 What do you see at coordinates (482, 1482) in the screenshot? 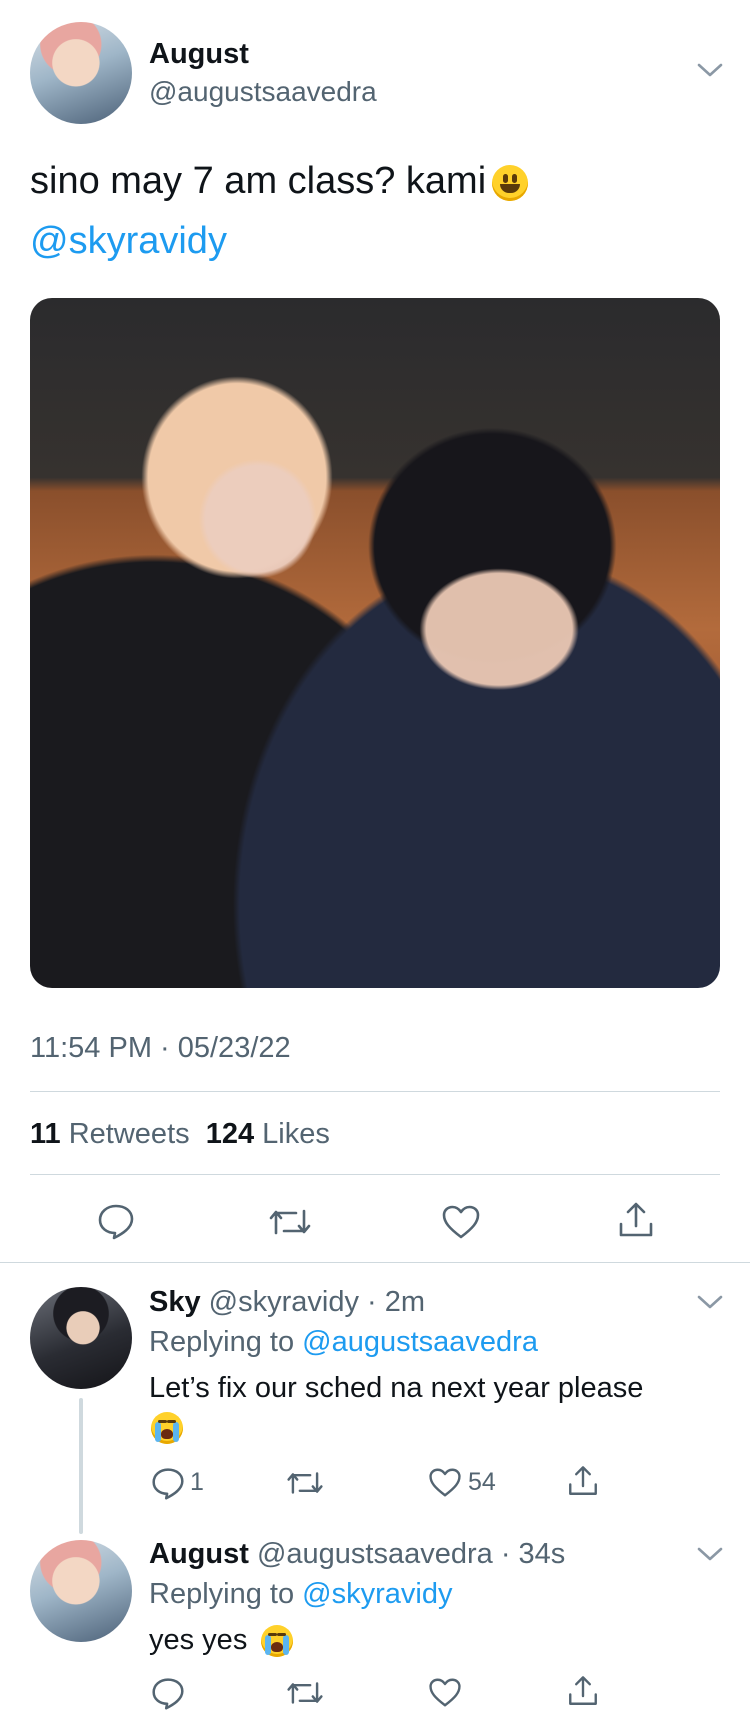
I see `like-count: 54` at bounding box center [482, 1482].